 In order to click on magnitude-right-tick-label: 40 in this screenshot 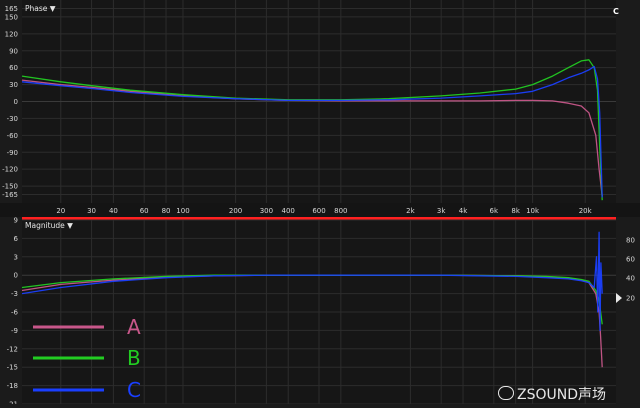, I will do `click(630, 279)`.